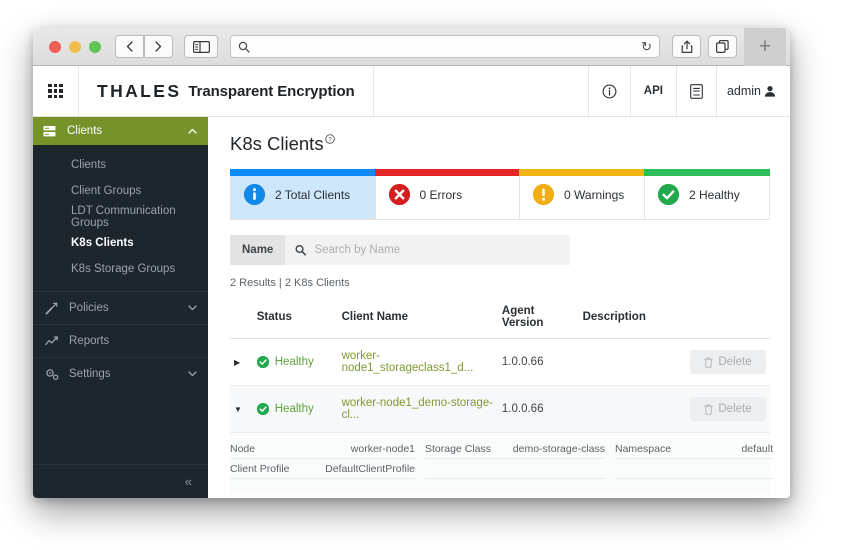 The image size is (850, 550). What do you see at coordinates (258, 250) in the screenshot?
I see `search-filter-label: Name` at bounding box center [258, 250].